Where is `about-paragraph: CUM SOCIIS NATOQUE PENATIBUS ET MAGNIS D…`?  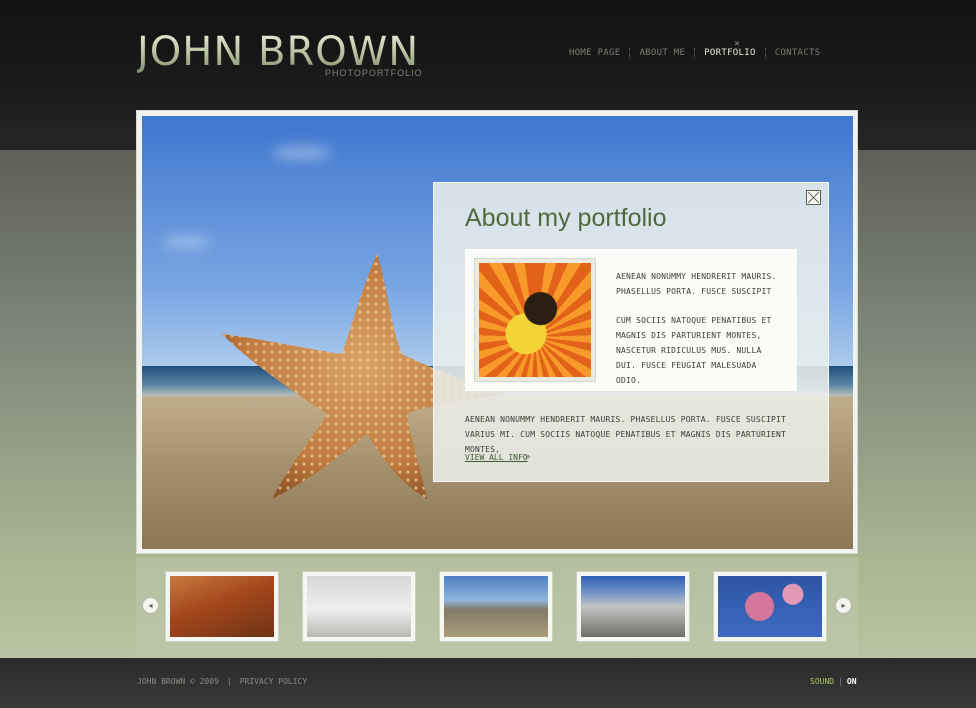
about-paragraph: CUM SOCIIS NATOQUE PENATIBUS ET MAGNIS D… is located at coordinates (694, 350).